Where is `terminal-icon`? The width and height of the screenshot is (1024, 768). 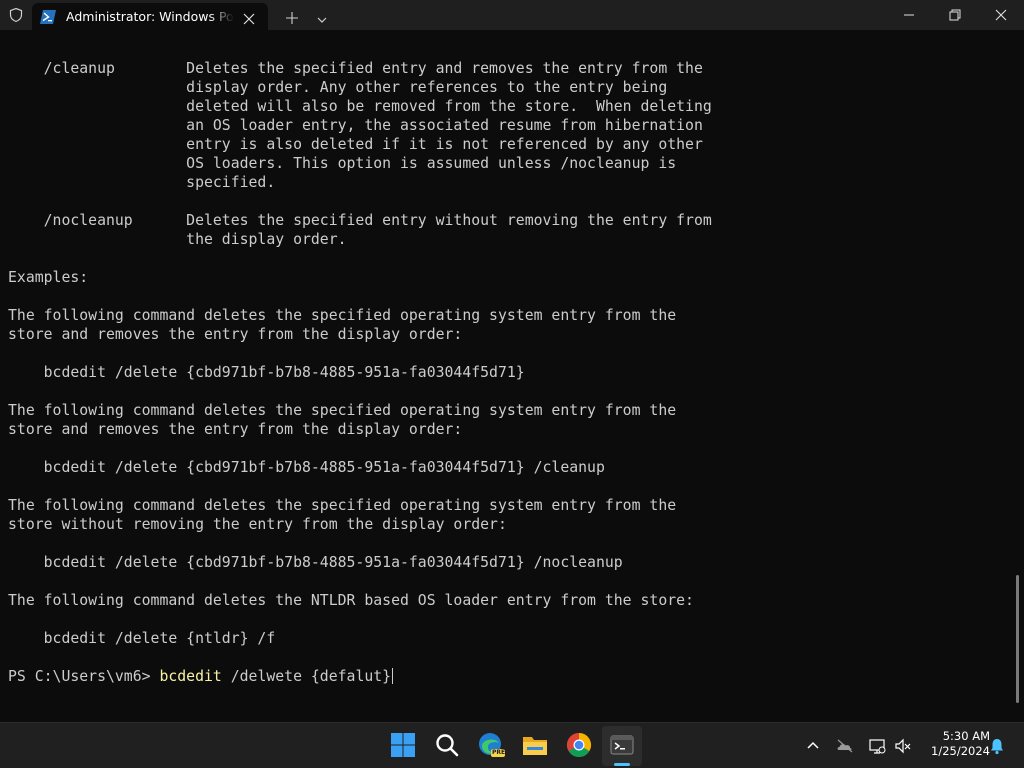 terminal-icon is located at coordinates (622, 745).